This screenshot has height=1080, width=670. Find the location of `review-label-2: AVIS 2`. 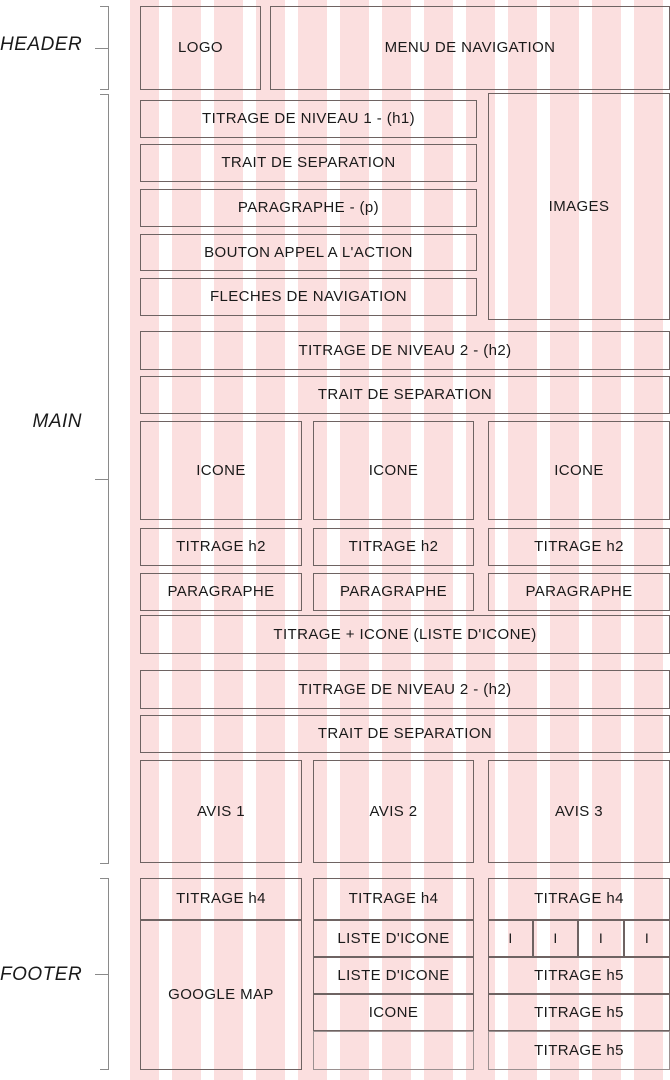

review-label-2: AVIS 2 is located at coordinates (393, 811).